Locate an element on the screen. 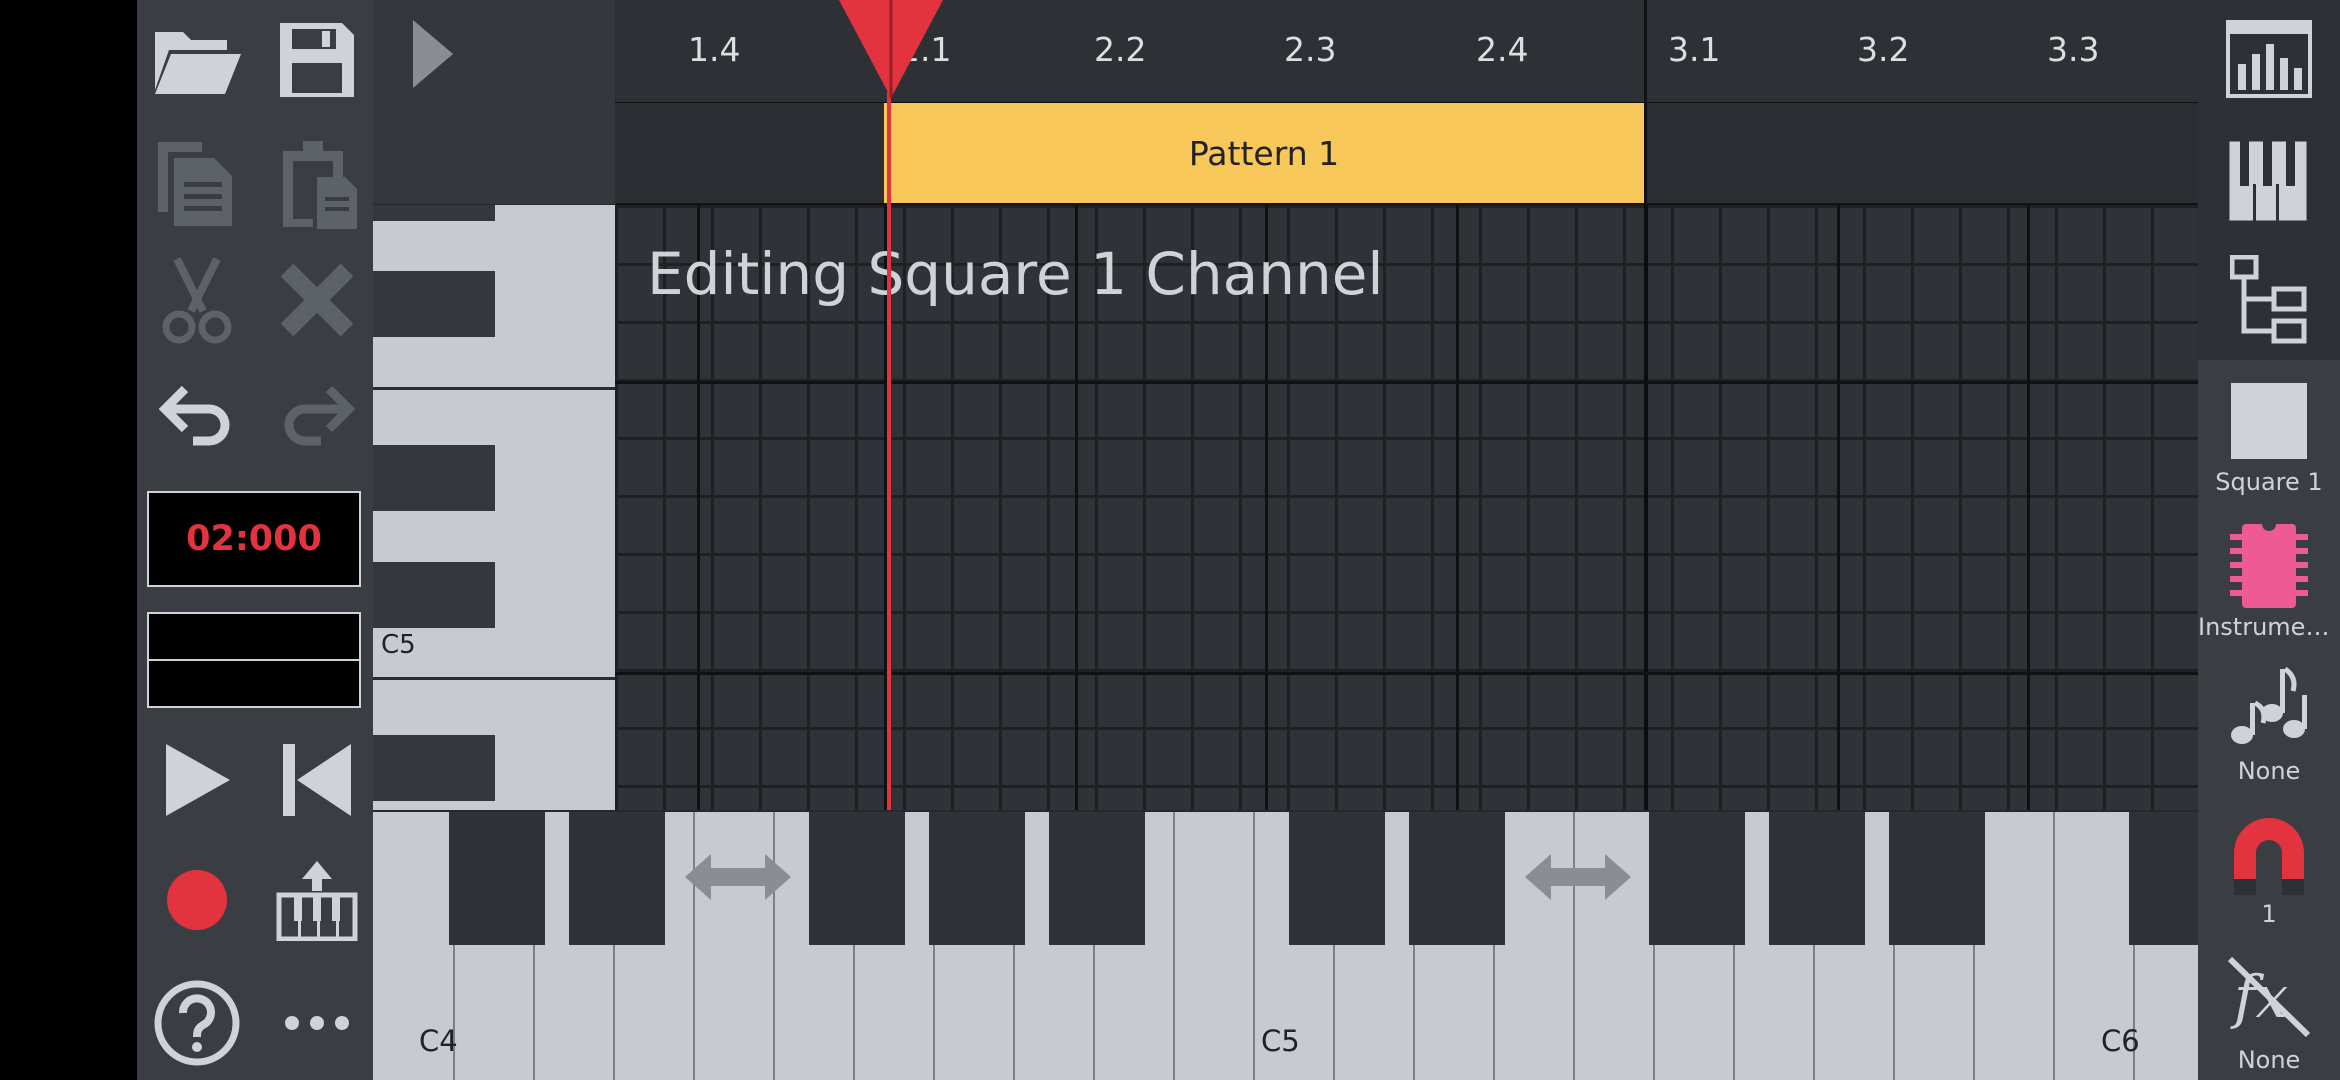 Image resolution: width=2340 pixels, height=1080 pixels. expand-arrow-icon is located at coordinates (433, 54).